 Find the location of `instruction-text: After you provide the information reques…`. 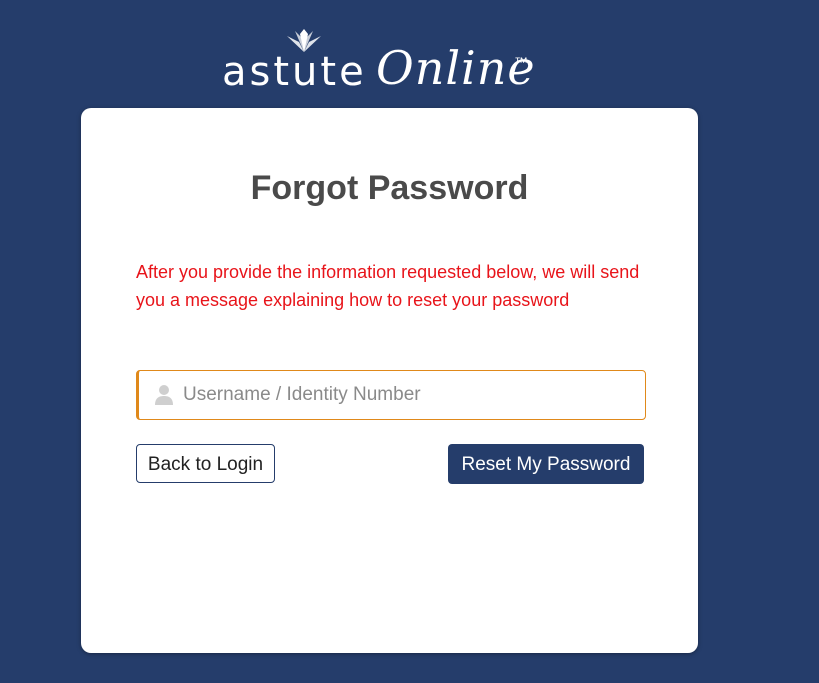

instruction-text: After you provide the information reques… is located at coordinates (388, 286).